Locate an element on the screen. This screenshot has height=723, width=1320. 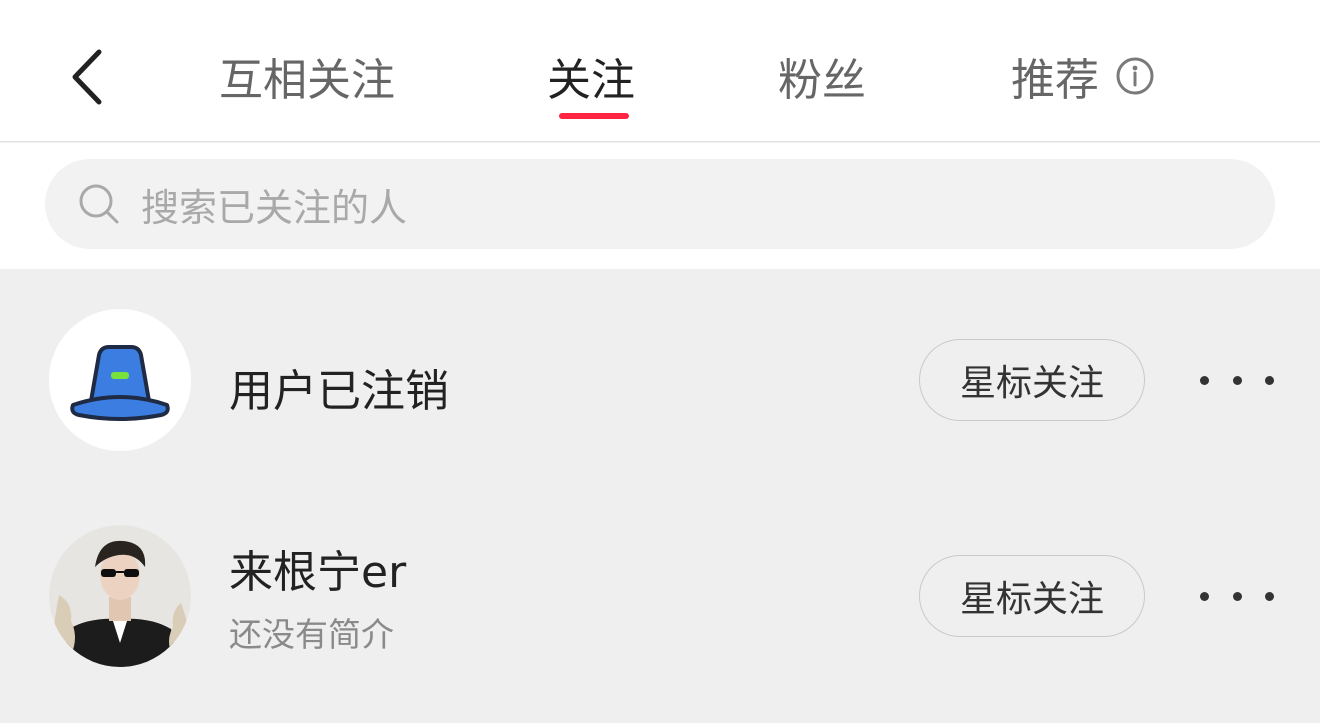
user-bio: 还没有简介 is located at coordinates (311, 634).